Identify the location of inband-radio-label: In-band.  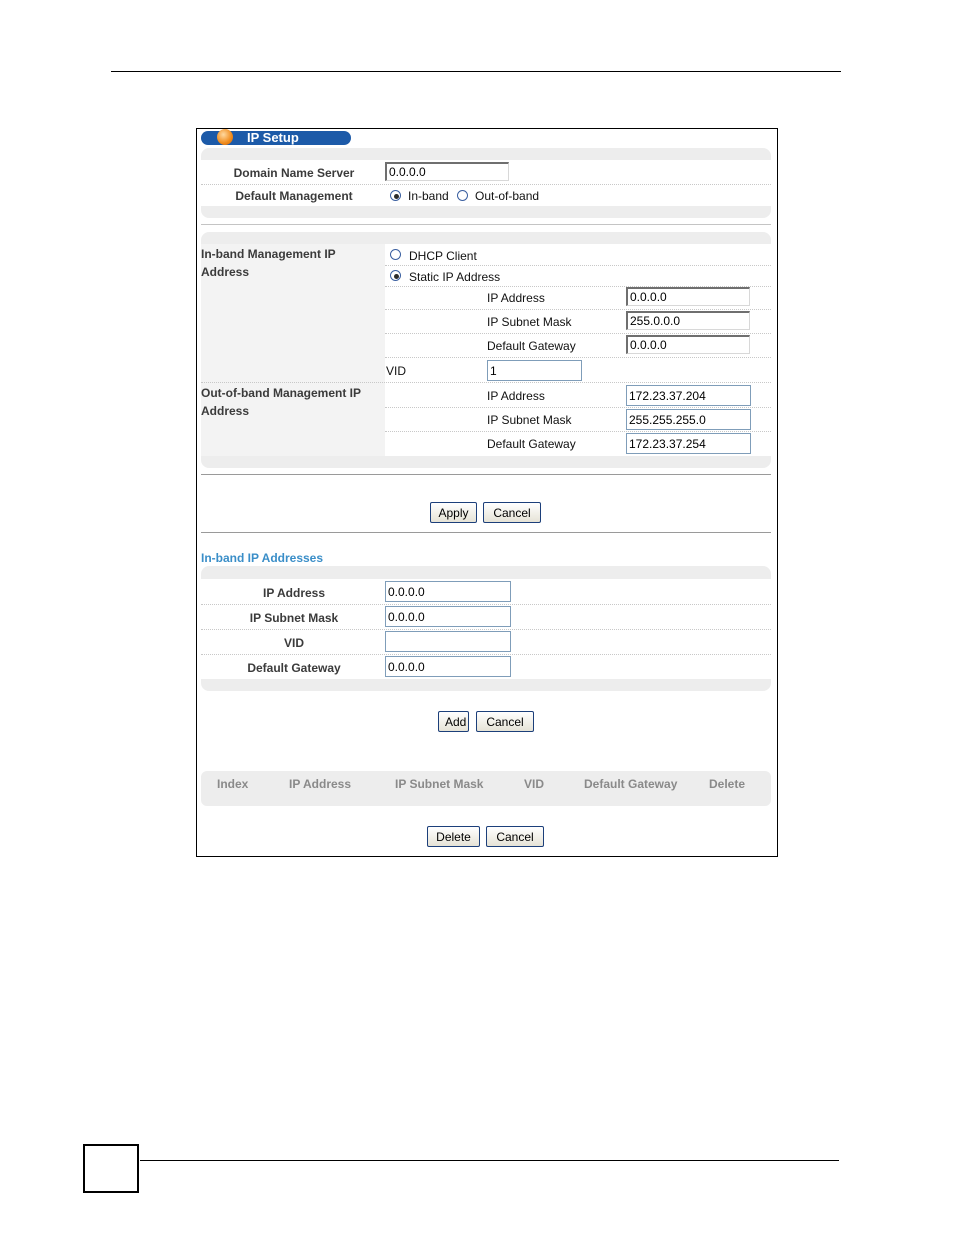
(428, 196).